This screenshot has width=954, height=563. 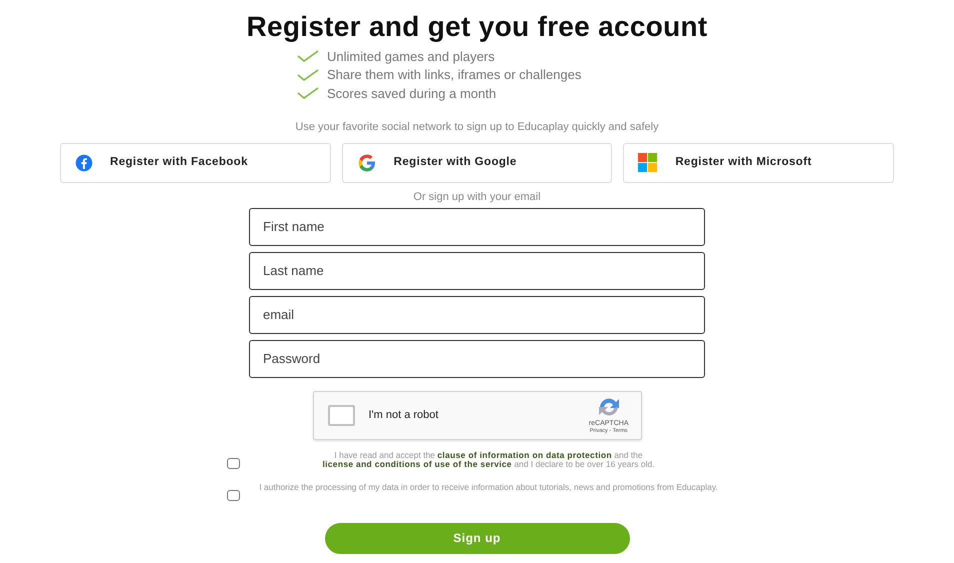 I want to click on social-register-button: Register with Google, so click(x=477, y=163).